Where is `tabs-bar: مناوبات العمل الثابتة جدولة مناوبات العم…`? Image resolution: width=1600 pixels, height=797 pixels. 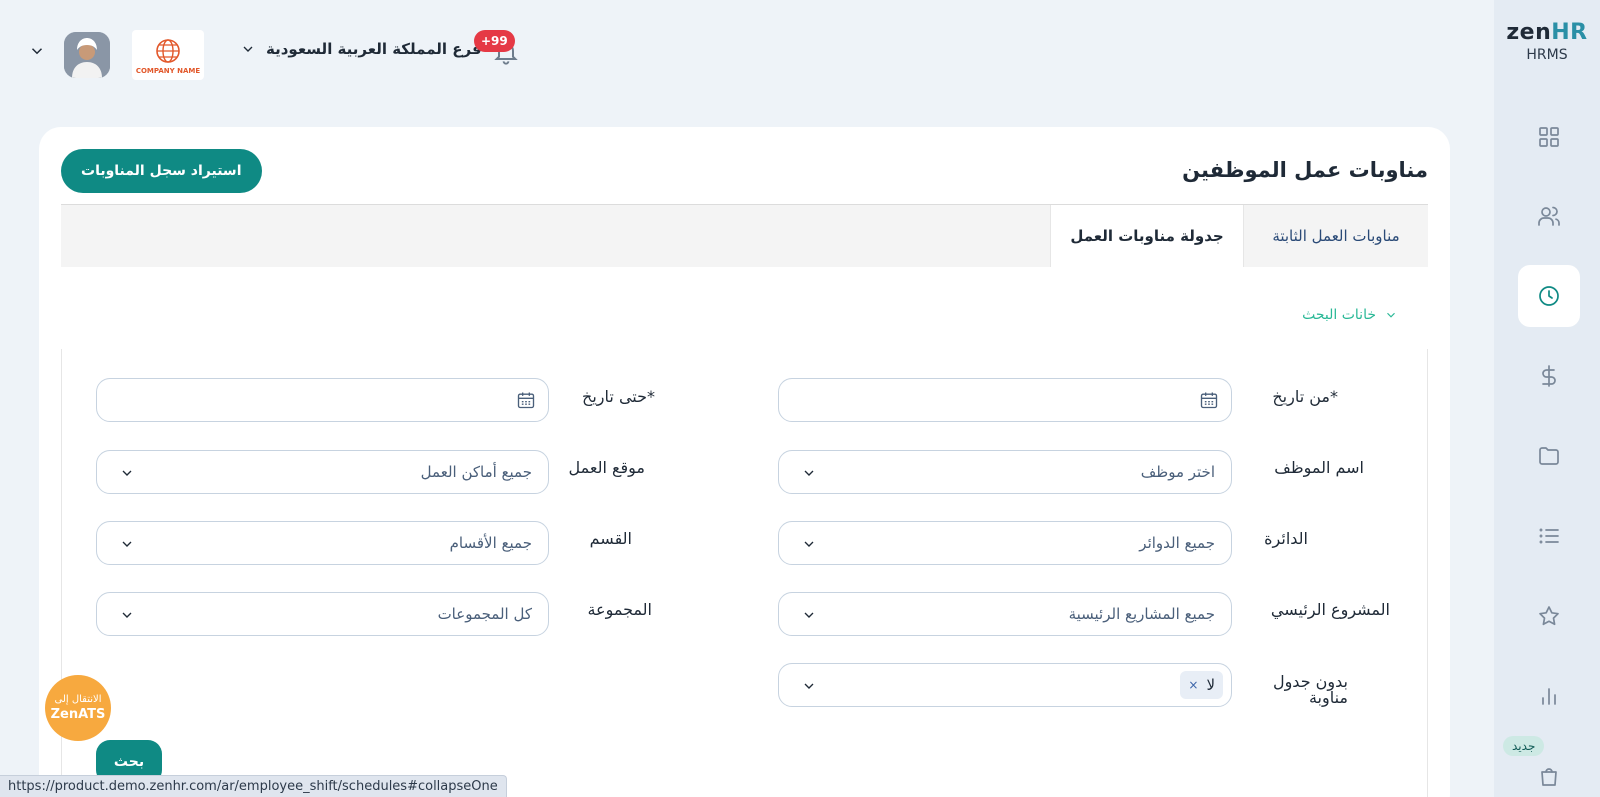 tabs-bar: مناوبات العمل الثابتة جدولة مناوبات العم… is located at coordinates (744, 235).